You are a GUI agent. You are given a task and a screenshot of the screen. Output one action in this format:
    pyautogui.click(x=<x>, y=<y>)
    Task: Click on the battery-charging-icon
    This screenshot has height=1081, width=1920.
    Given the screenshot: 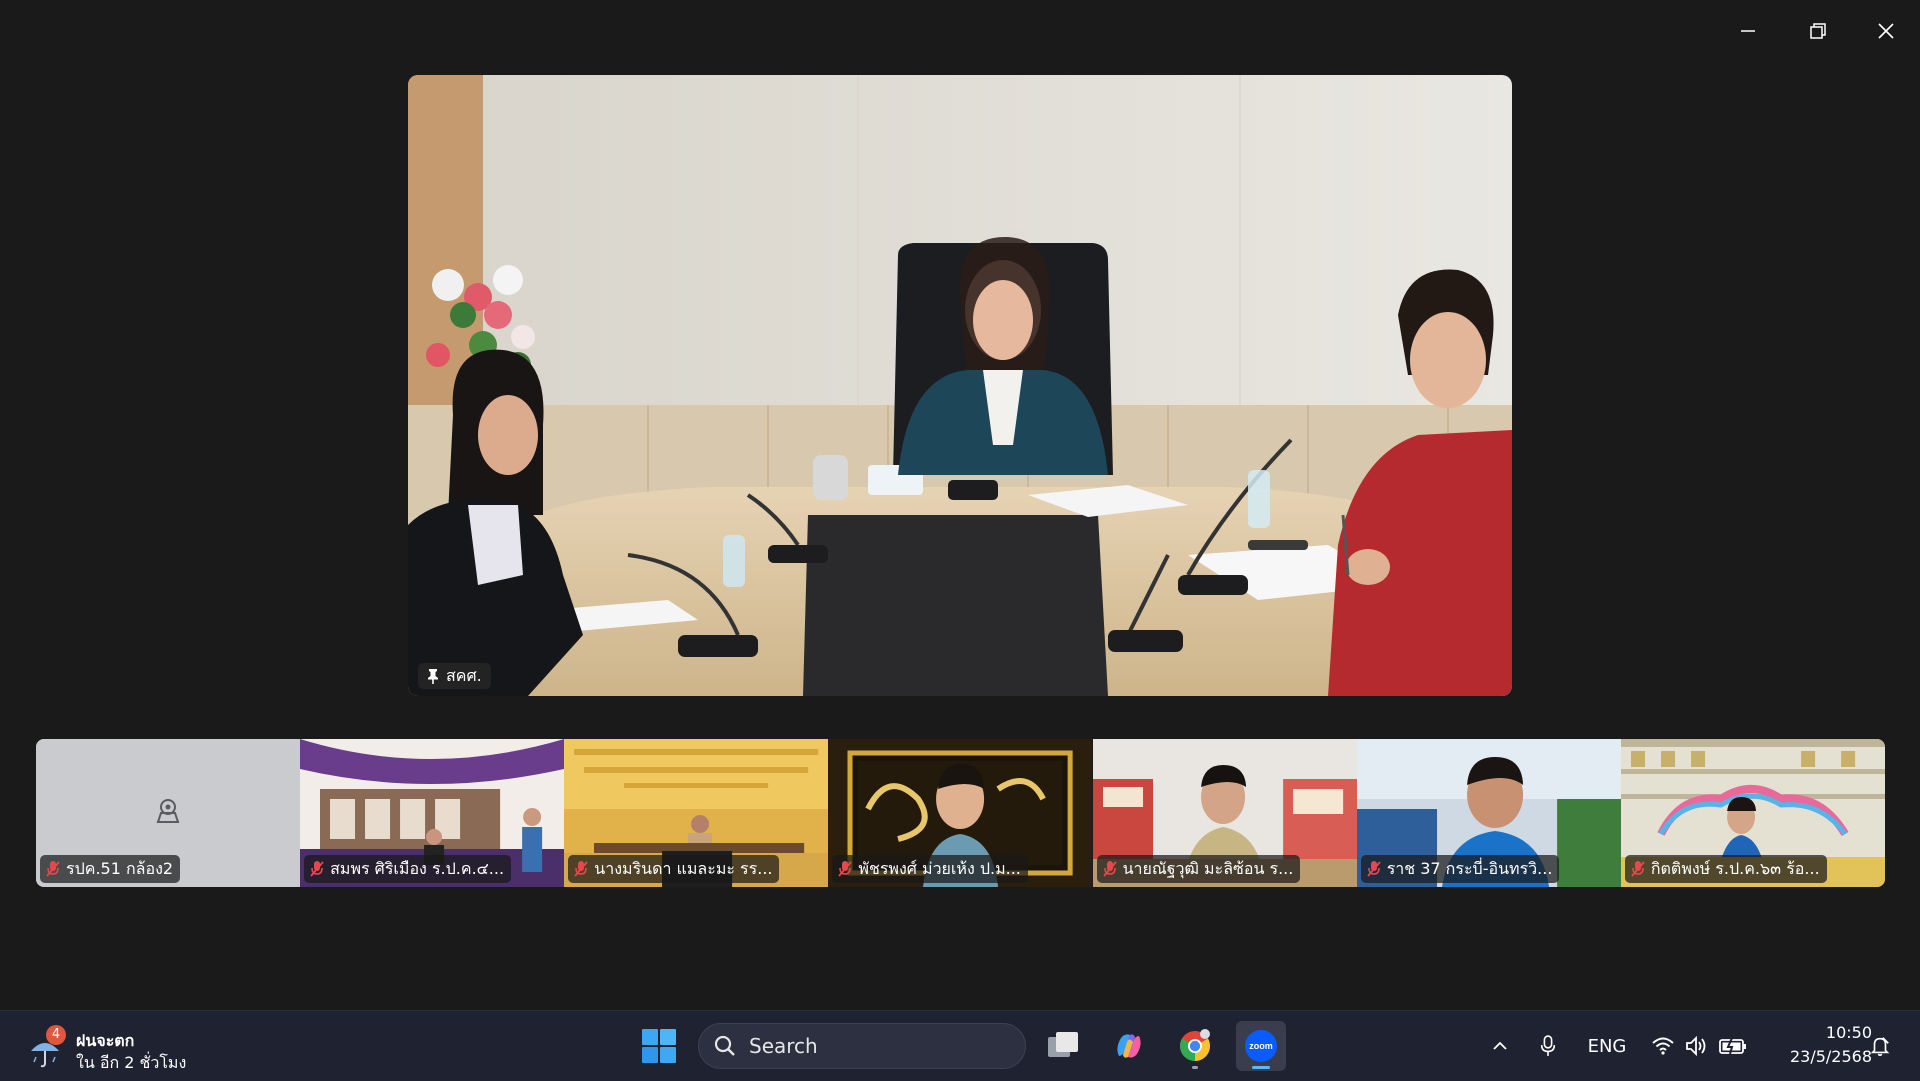 What is the action you would take?
    pyautogui.click(x=1732, y=1046)
    